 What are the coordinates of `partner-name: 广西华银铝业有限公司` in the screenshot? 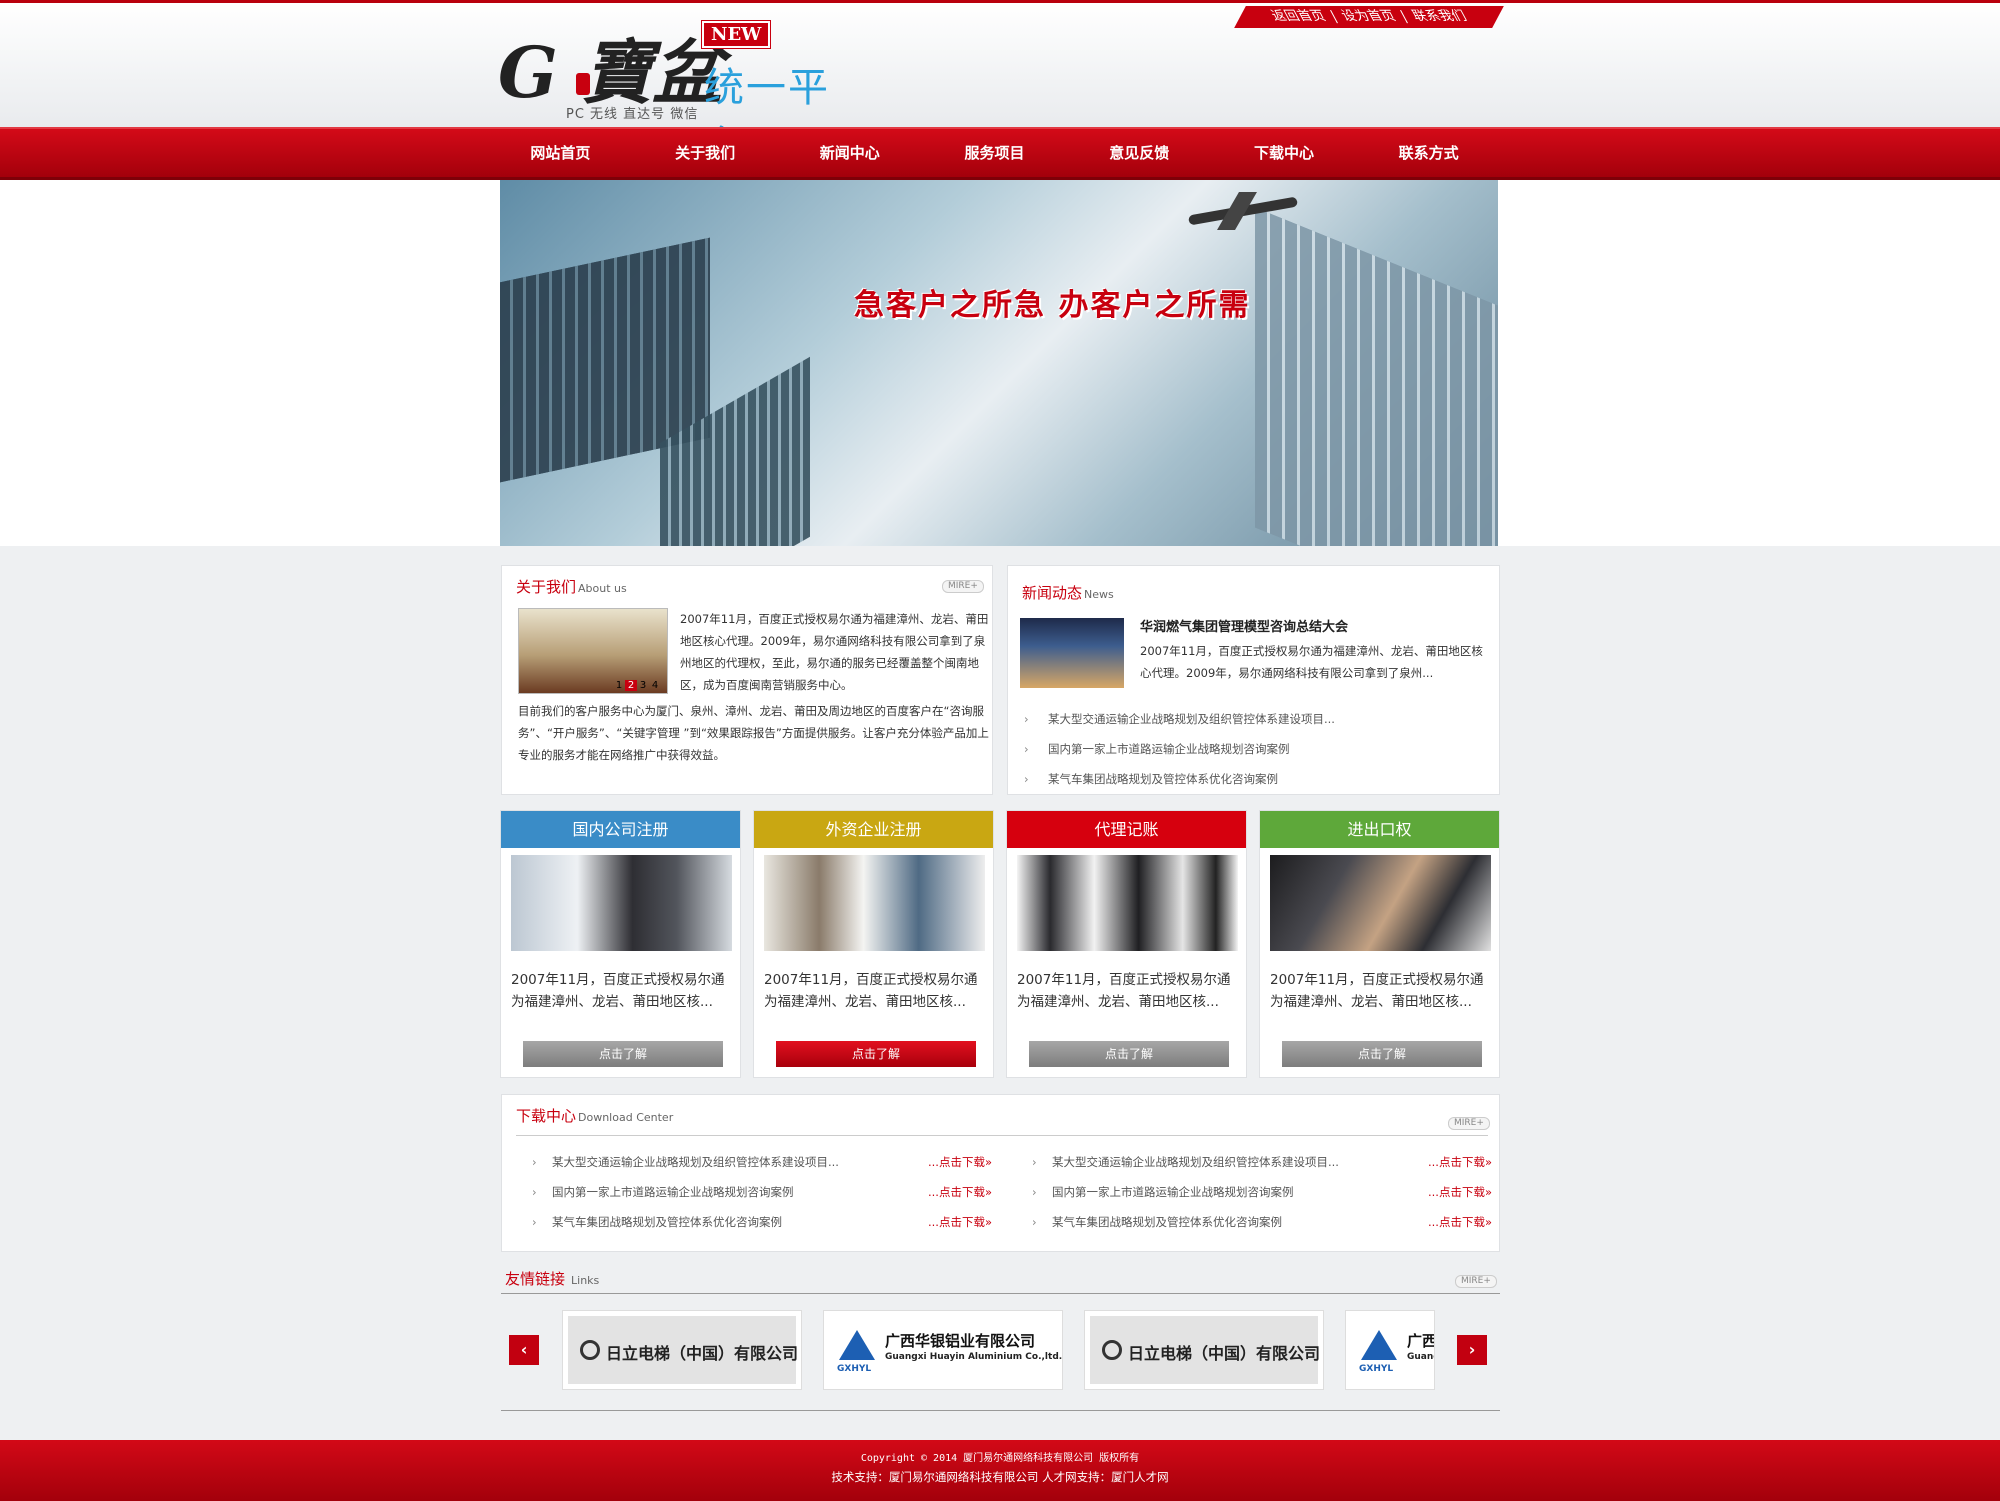 It's located at (960, 1341).